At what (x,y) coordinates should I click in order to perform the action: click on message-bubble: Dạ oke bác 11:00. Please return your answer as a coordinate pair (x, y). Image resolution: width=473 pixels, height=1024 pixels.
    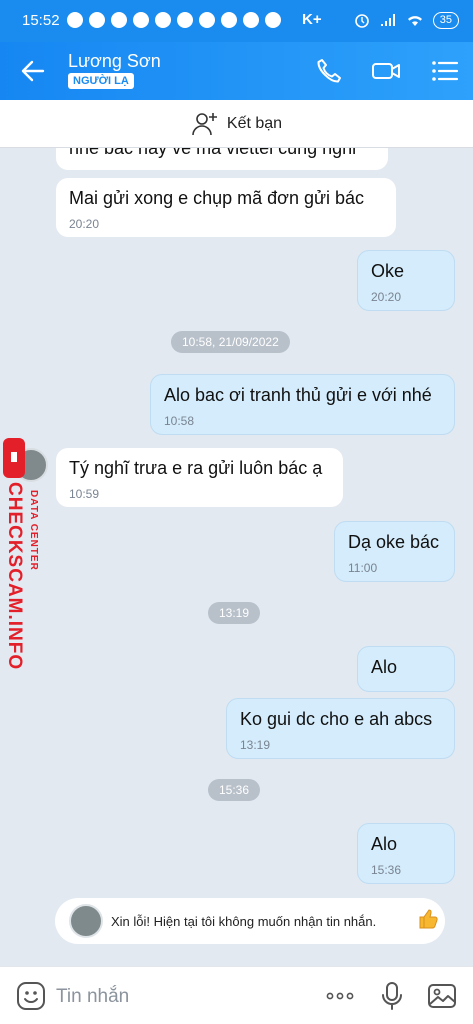
    Looking at the image, I should click on (394, 551).